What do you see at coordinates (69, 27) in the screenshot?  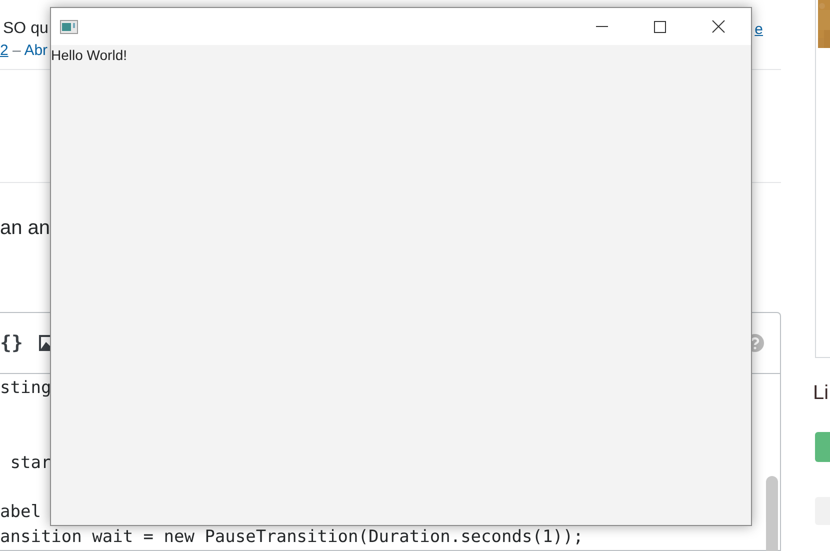 I see `app-icon` at bounding box center [69, 27].